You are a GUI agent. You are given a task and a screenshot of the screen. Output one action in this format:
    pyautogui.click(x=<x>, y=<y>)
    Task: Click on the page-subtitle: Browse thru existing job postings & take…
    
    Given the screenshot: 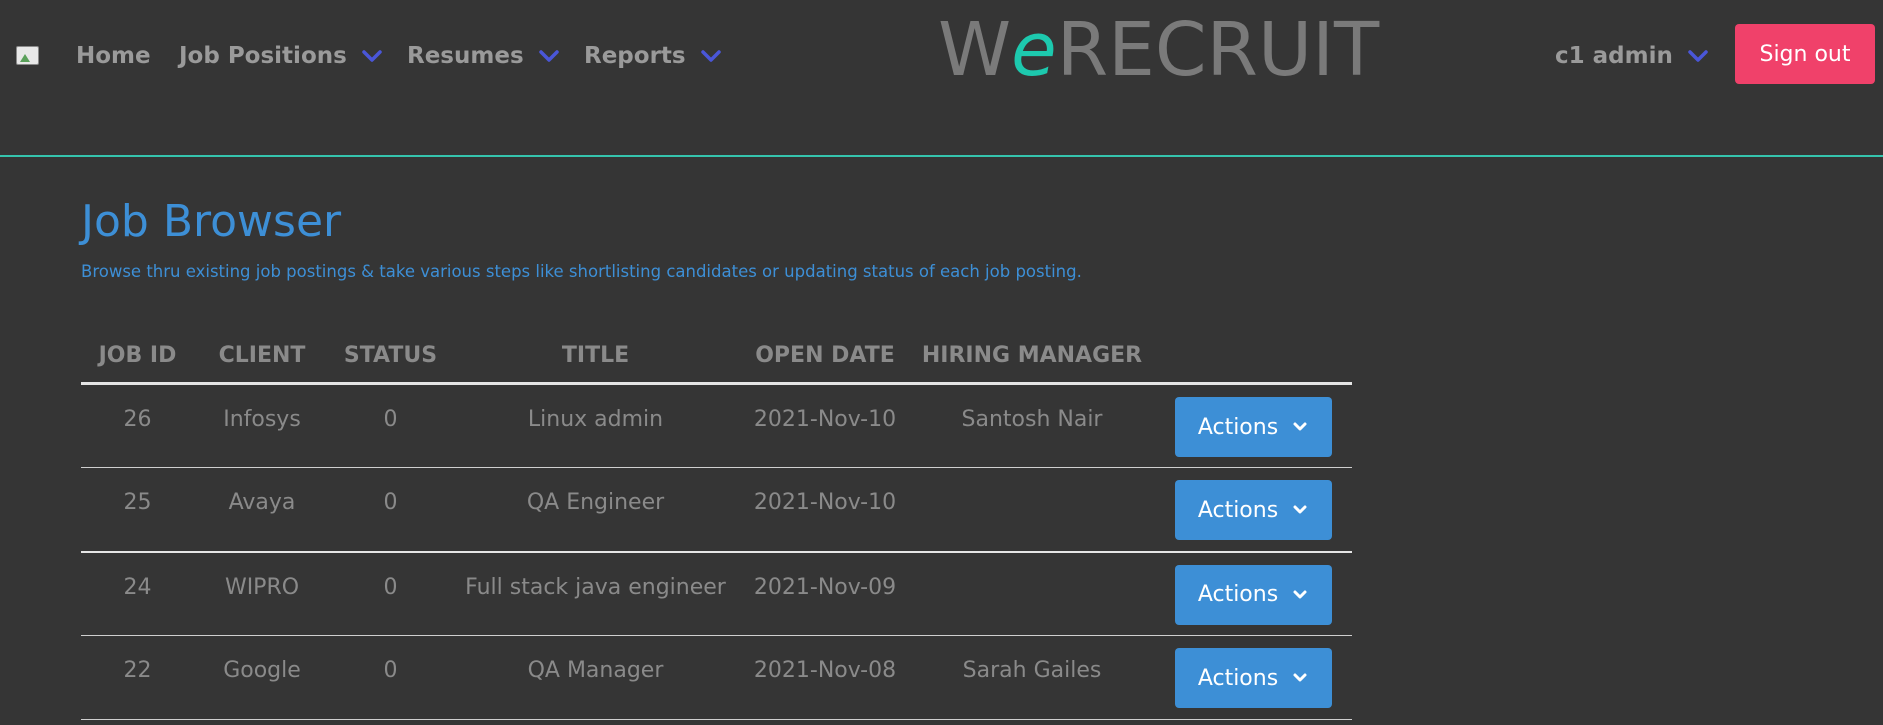 What is the action you would take?
    pyautogui.click(x=581, y=271)
    